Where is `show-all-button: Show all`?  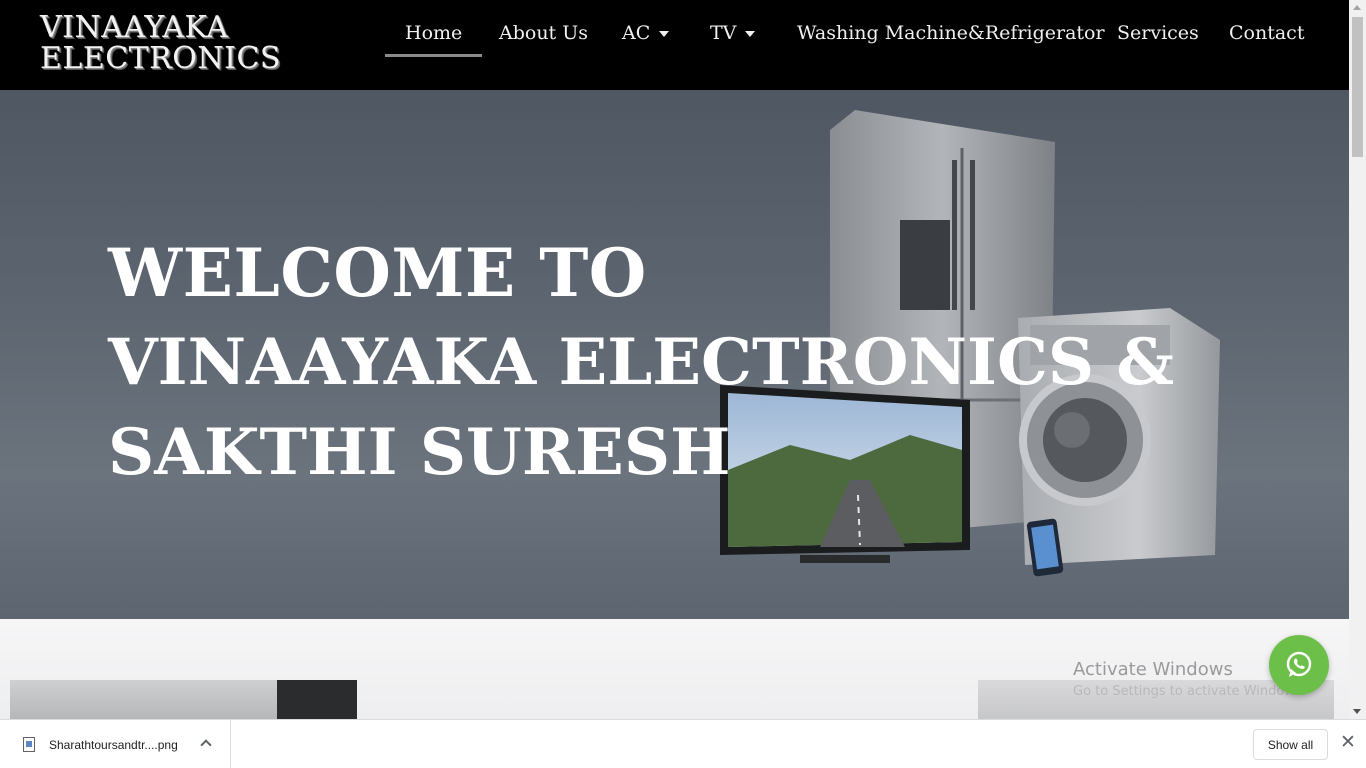 show-all-button: Show all is located at coordinates (1290, 744).